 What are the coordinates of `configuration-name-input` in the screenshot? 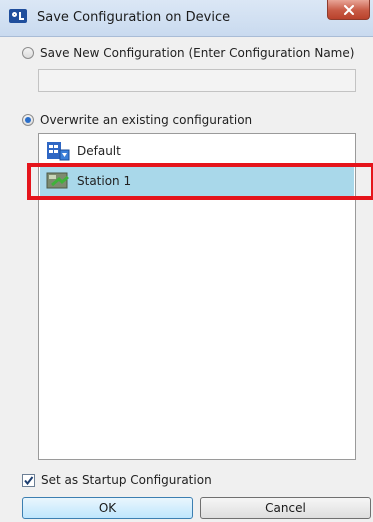 It's located at (197, 80).